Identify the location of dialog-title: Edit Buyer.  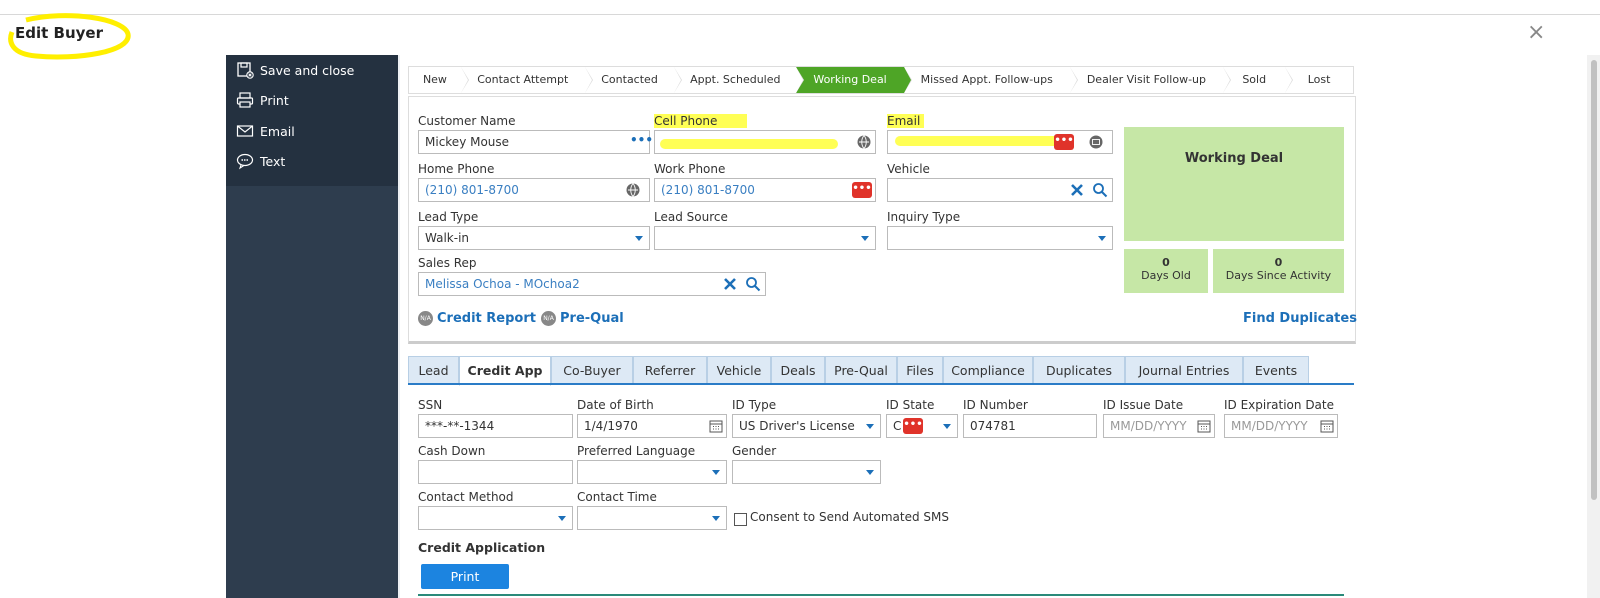
(59, 33).